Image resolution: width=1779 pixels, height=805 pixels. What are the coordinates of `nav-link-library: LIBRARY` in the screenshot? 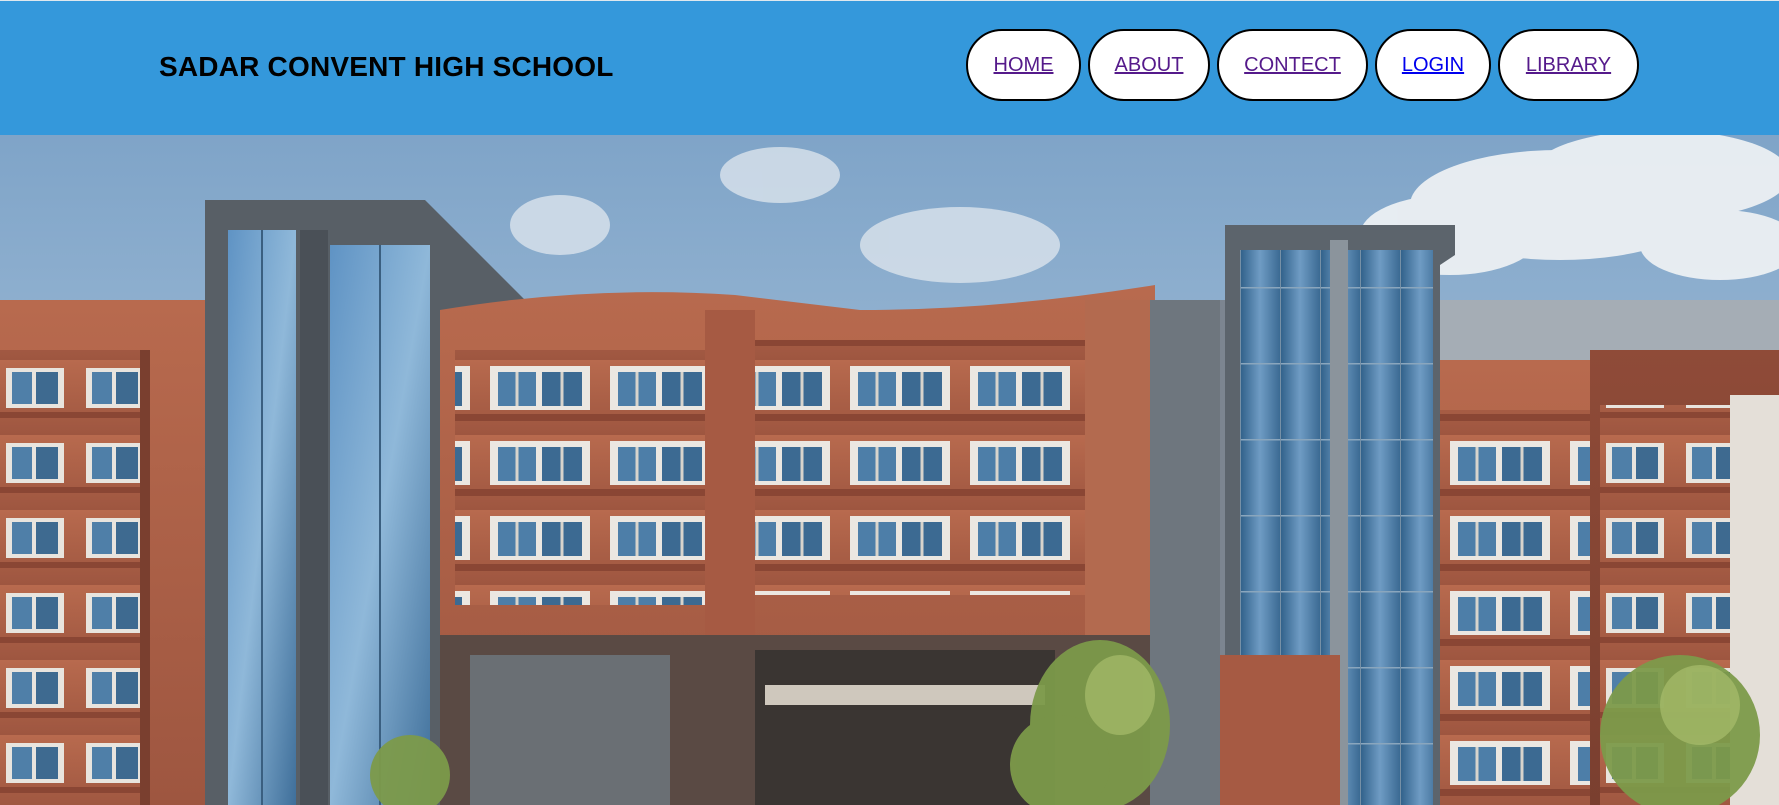 It's located at (1568, 65).